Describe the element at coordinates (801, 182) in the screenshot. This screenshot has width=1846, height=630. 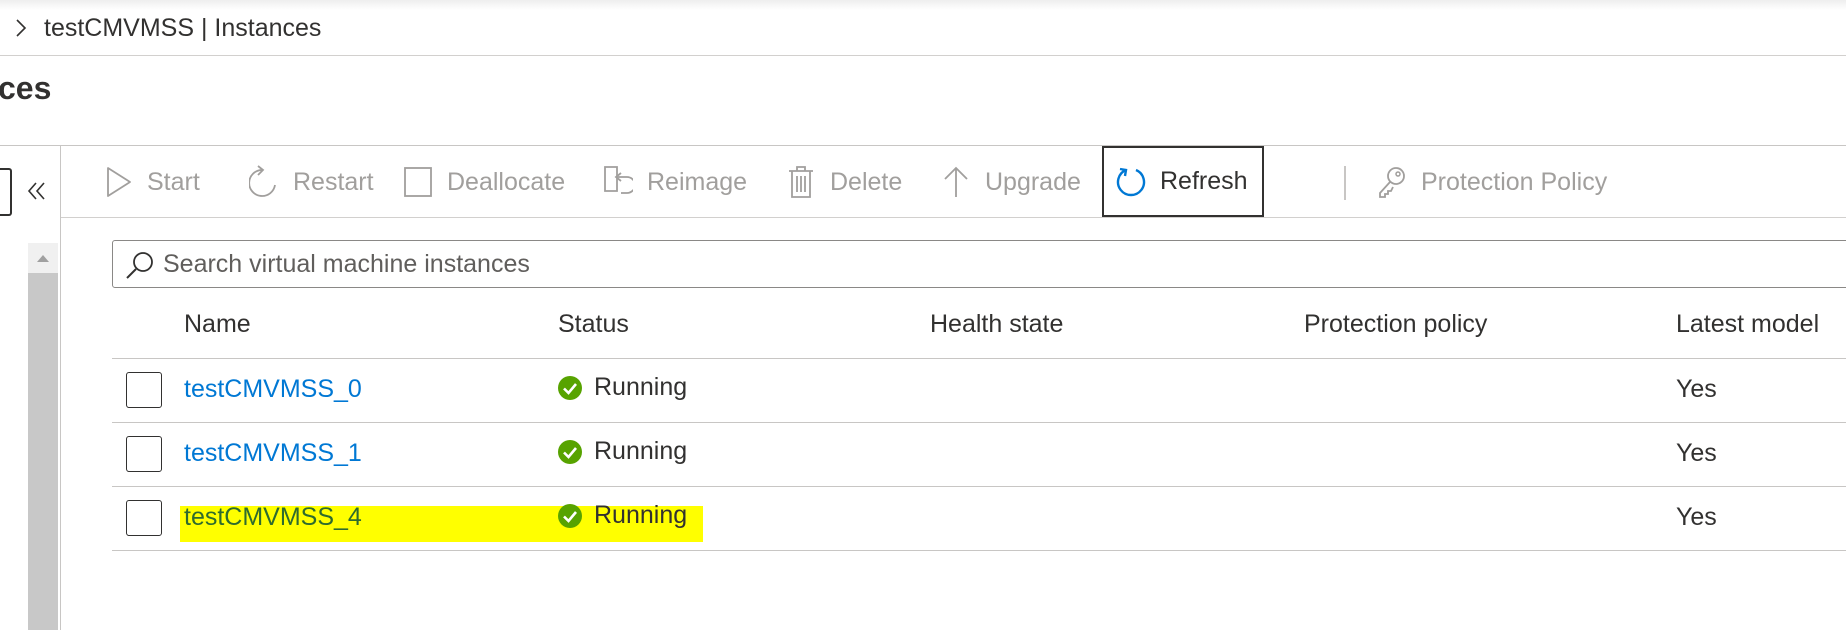
I see `trash-icon` at that location.